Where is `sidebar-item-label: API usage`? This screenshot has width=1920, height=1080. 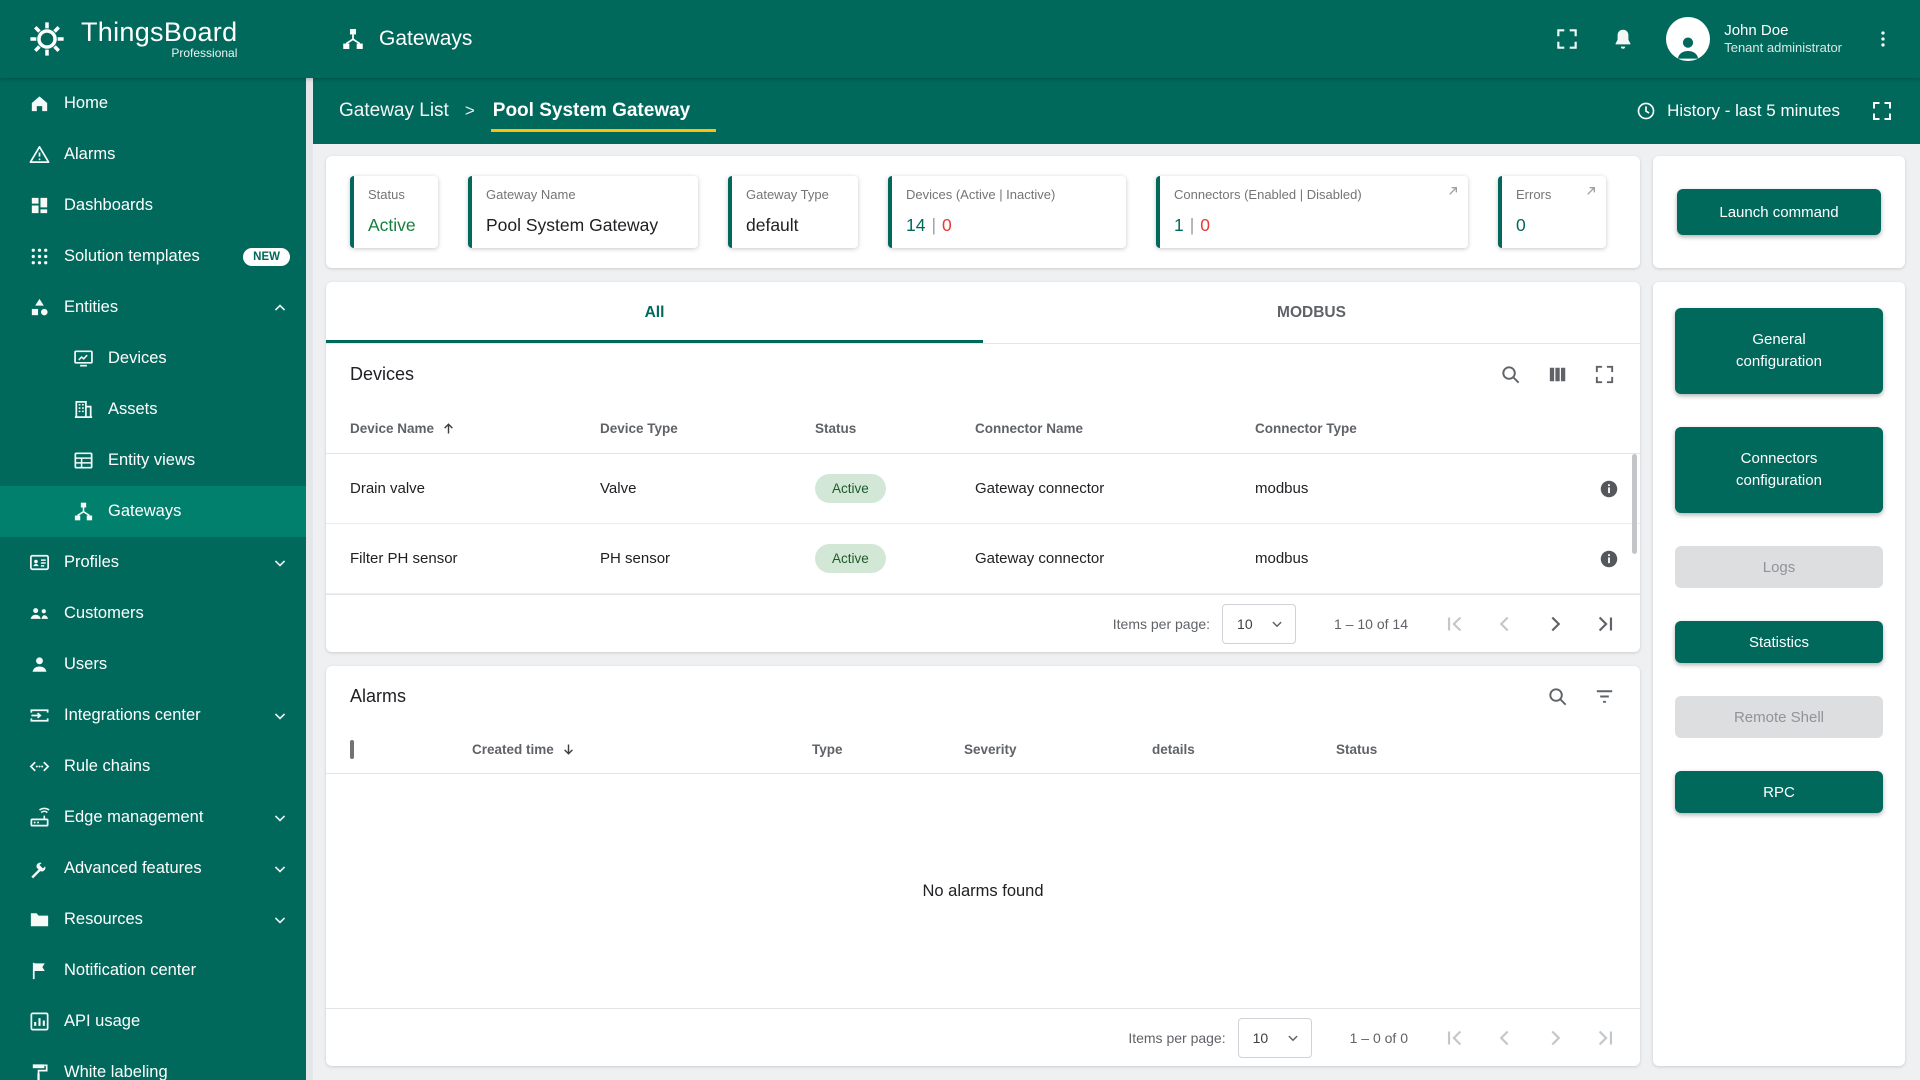
sidebar-item-label: API usage is located at coordinates (102, 1021).